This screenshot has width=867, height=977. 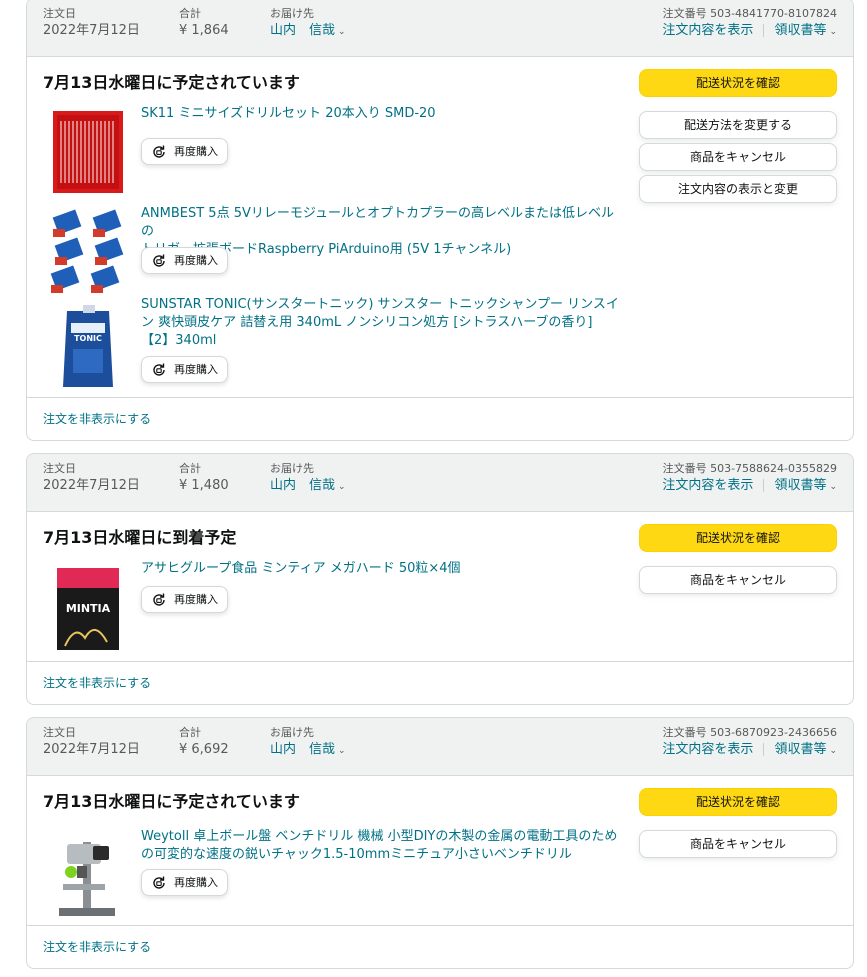 I want to click on item-title: SK11 ミニサイズドリルセット 20本入り SMD-20, so click(x=381, y=114).